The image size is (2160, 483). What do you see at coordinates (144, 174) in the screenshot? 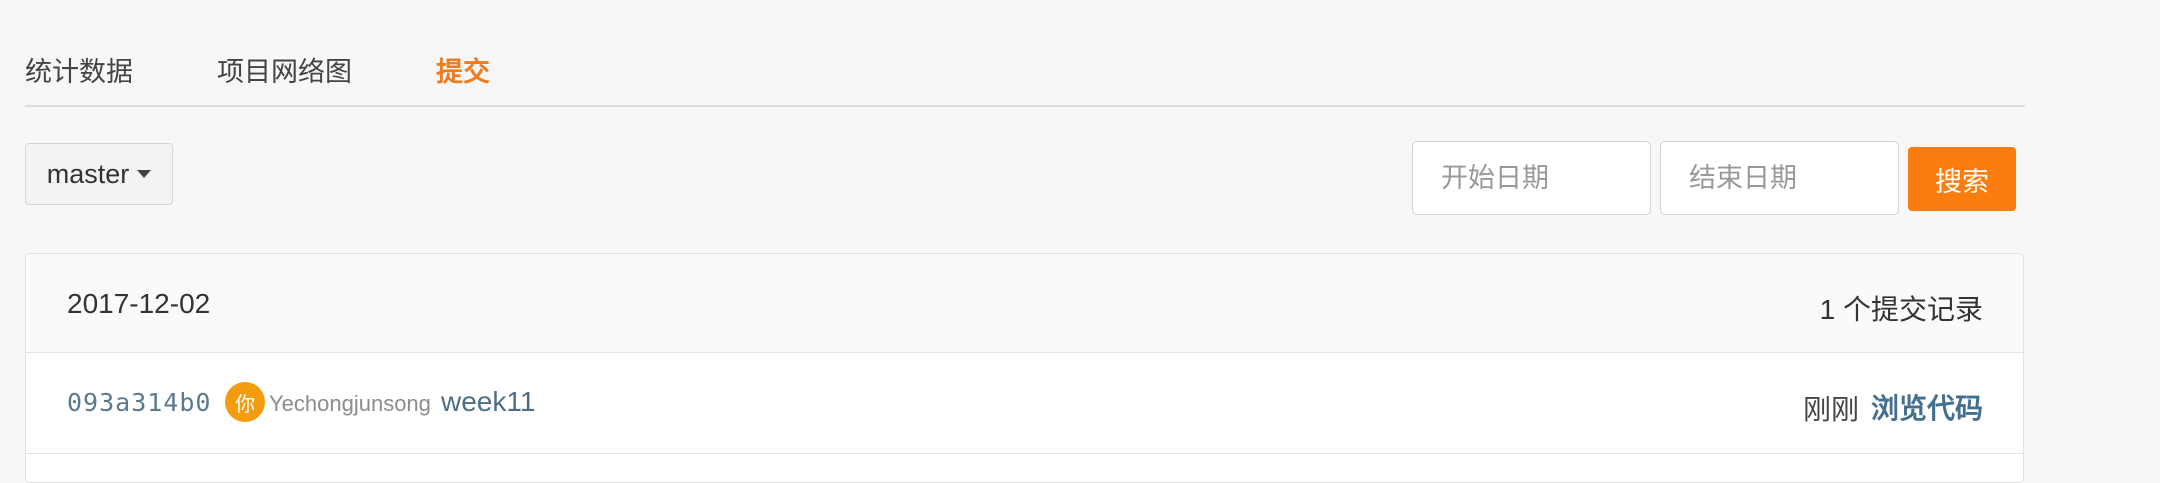
I see `caret-down-icon` at bounding box center [144, 174].